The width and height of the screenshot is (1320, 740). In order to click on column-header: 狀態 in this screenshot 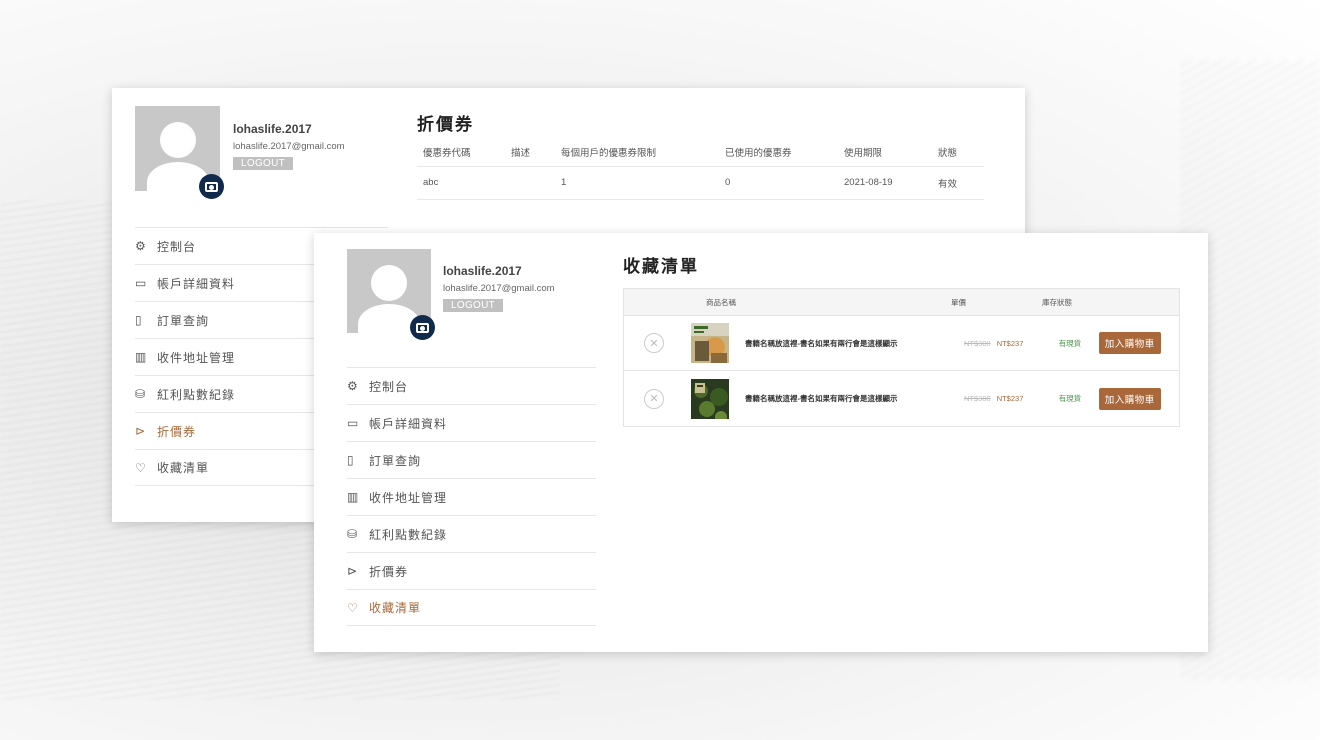, I will do `click(958, 152)`.